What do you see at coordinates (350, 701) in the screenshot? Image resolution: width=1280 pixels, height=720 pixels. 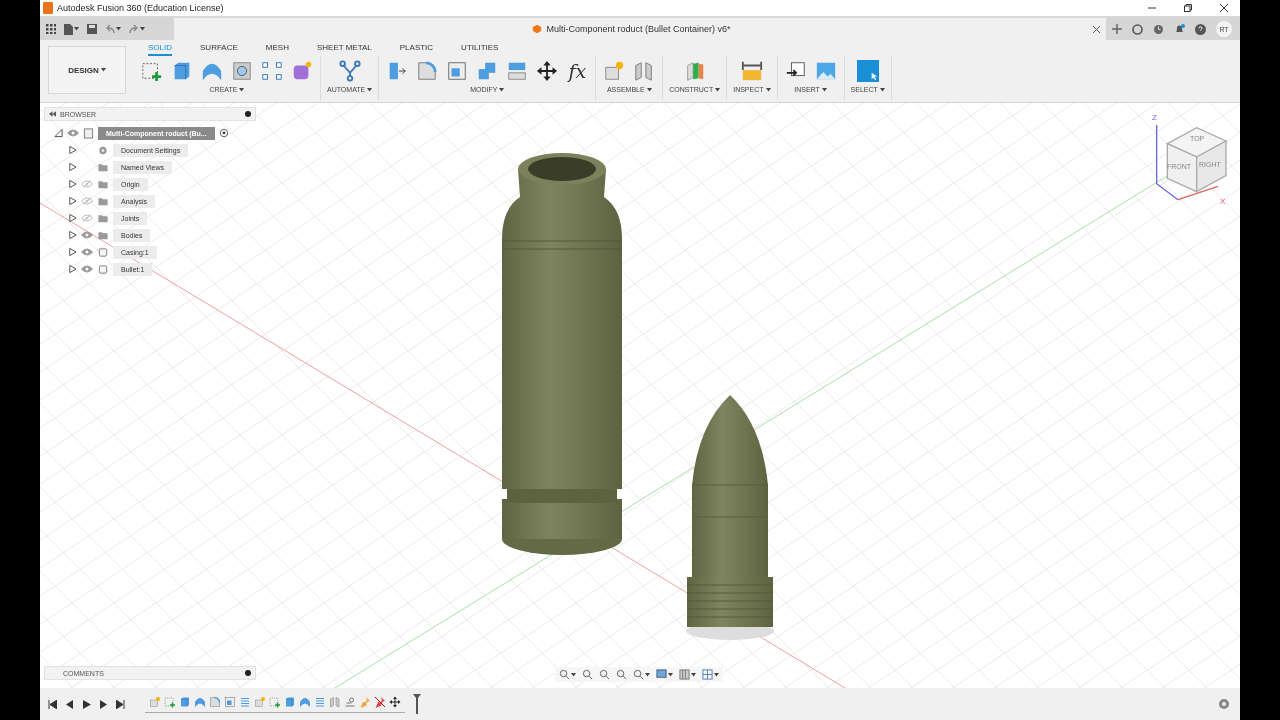 I see `as-built-joint-icon` at bounding box center [350, 701].